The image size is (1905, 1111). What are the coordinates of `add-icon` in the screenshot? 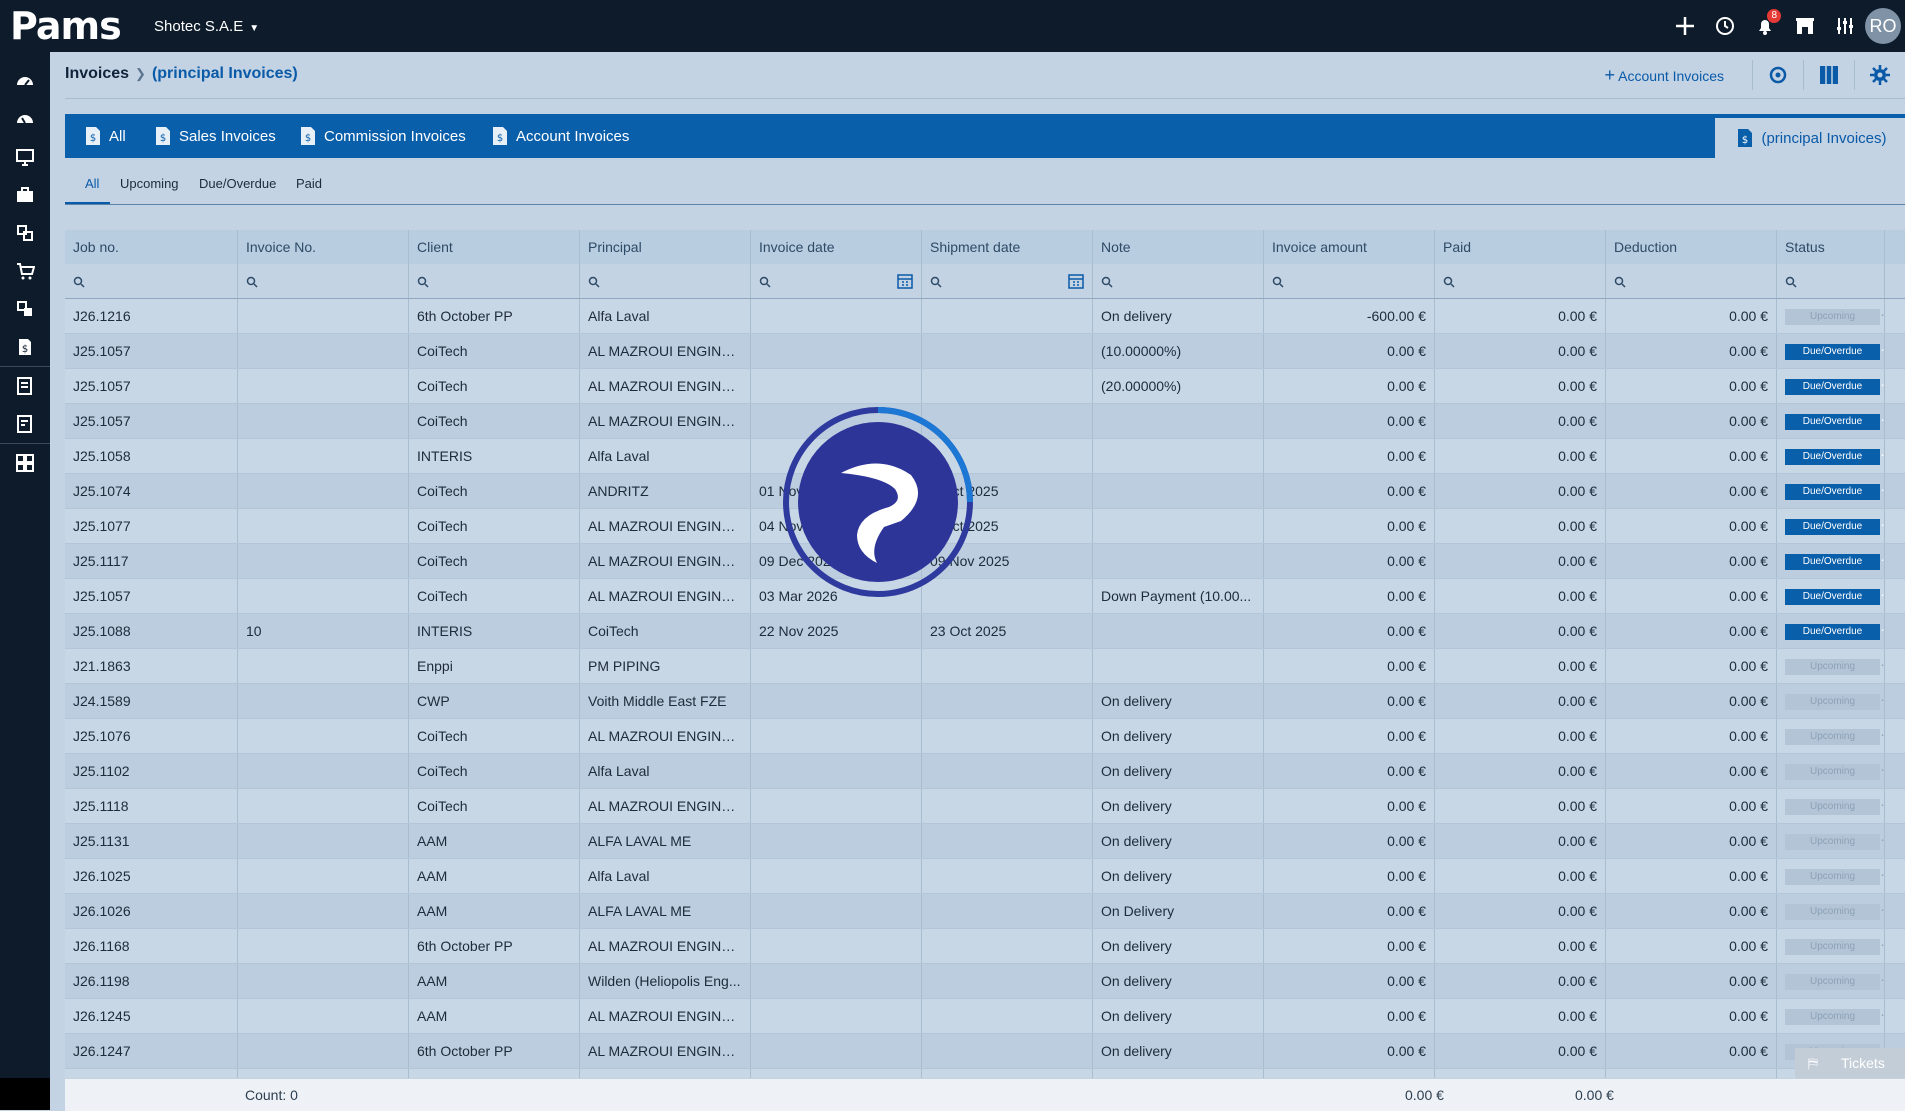 It's located at (1685, 26).